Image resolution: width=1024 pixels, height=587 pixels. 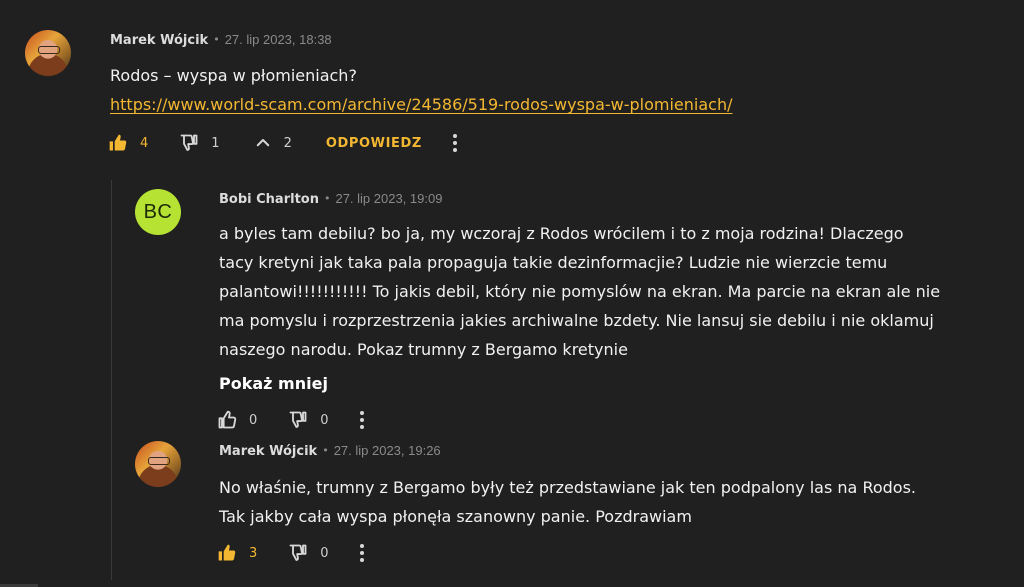 What do you see at coordinates (287, 143) in the screenshot?
I see `replies-count: 2` at bounding box center [287, 143].